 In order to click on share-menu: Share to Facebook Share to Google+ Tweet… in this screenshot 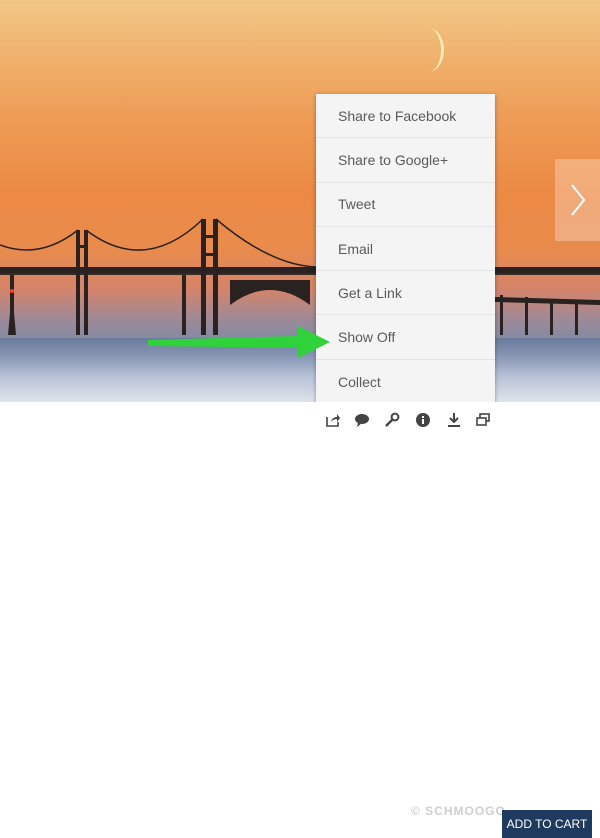, I will do `click(405, 250)`.